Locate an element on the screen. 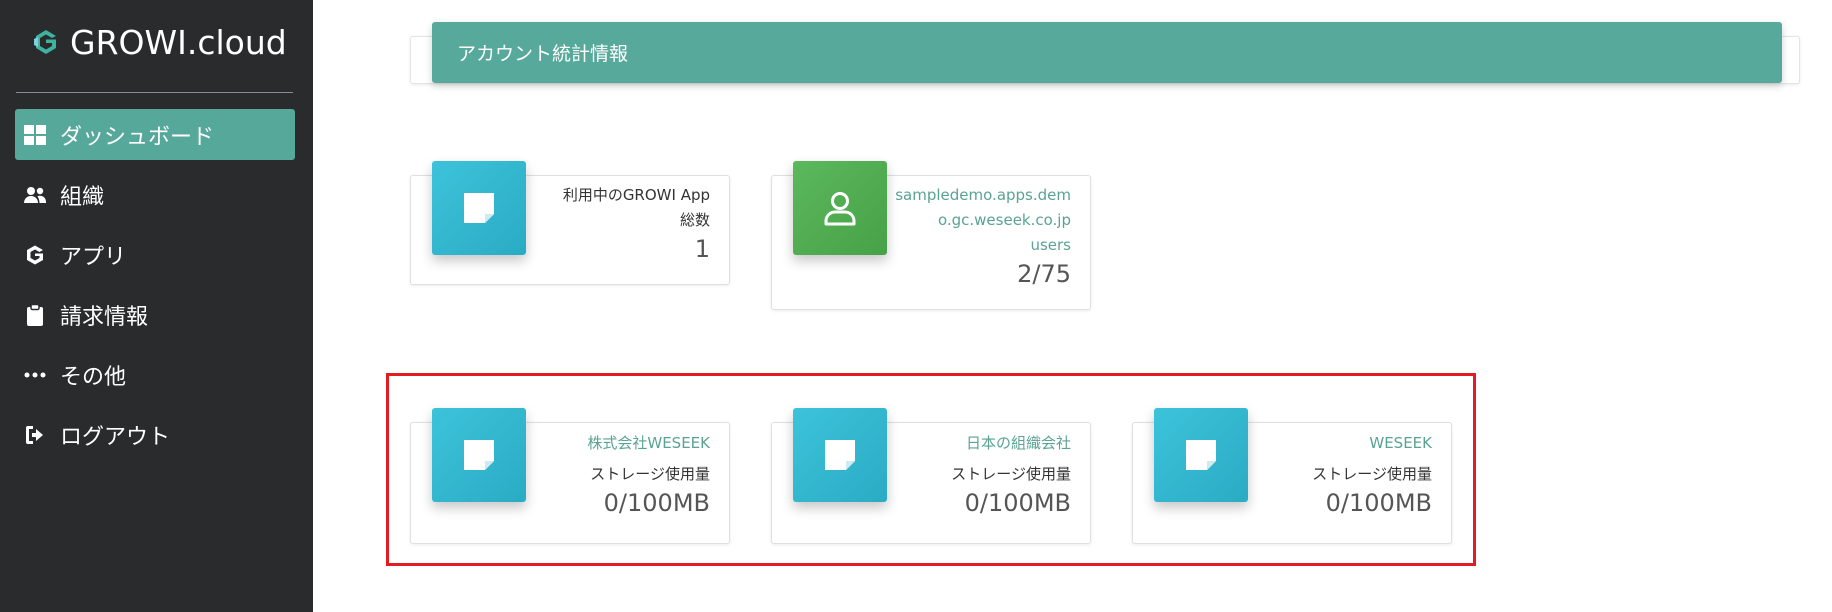  storage-card-org: WESEEK is located at coordinates (1293, 443).